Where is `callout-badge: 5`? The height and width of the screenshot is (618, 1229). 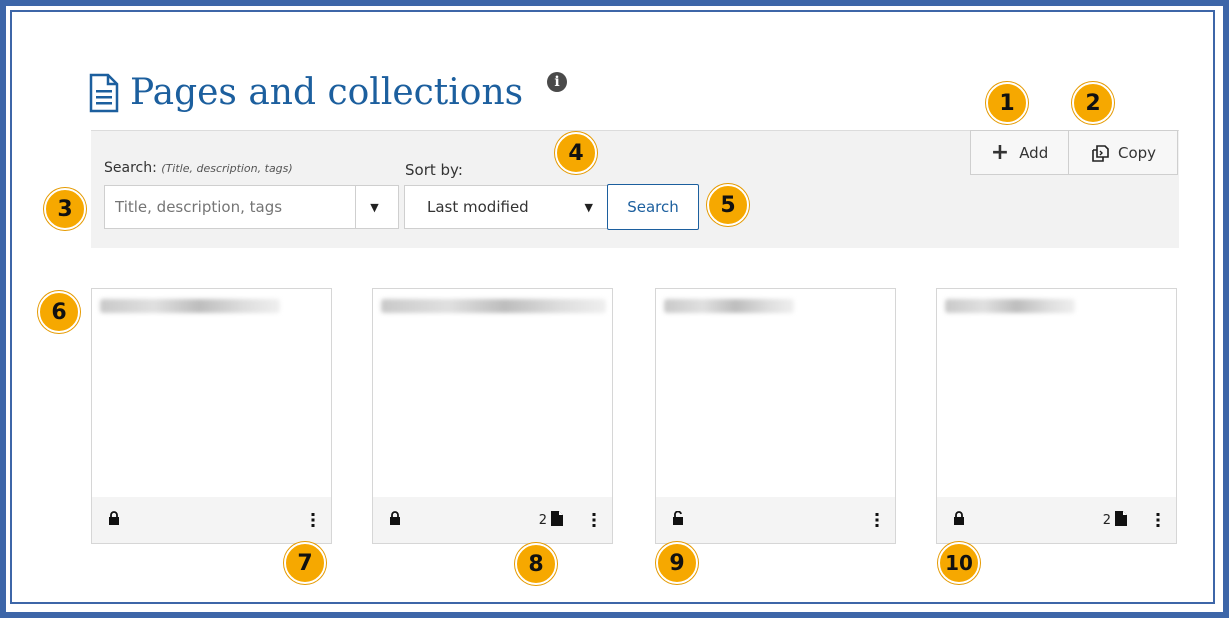
callout-badge: 5 is located at coordinates (728, 205).